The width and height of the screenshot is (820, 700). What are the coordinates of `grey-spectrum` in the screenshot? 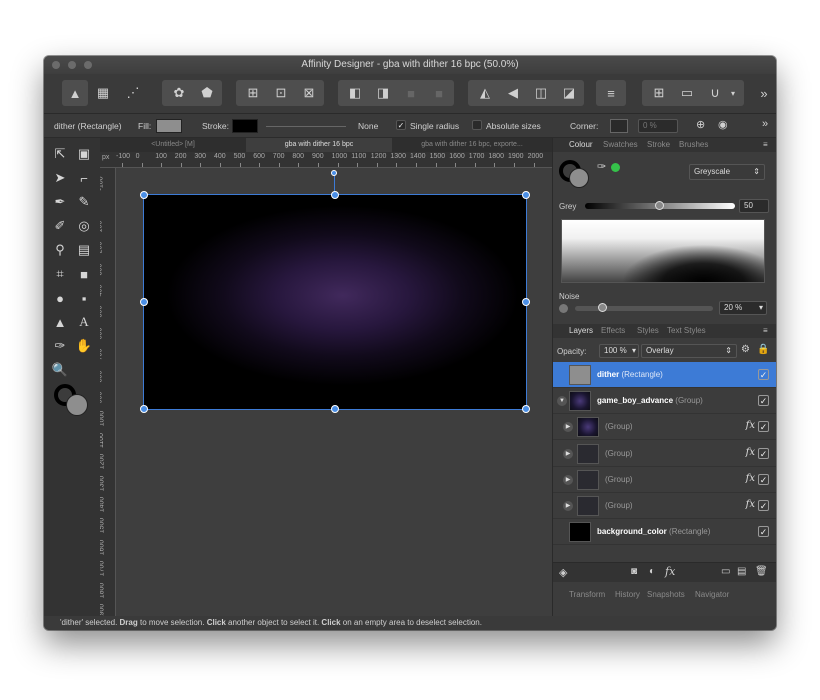 It's located at (663, 251).